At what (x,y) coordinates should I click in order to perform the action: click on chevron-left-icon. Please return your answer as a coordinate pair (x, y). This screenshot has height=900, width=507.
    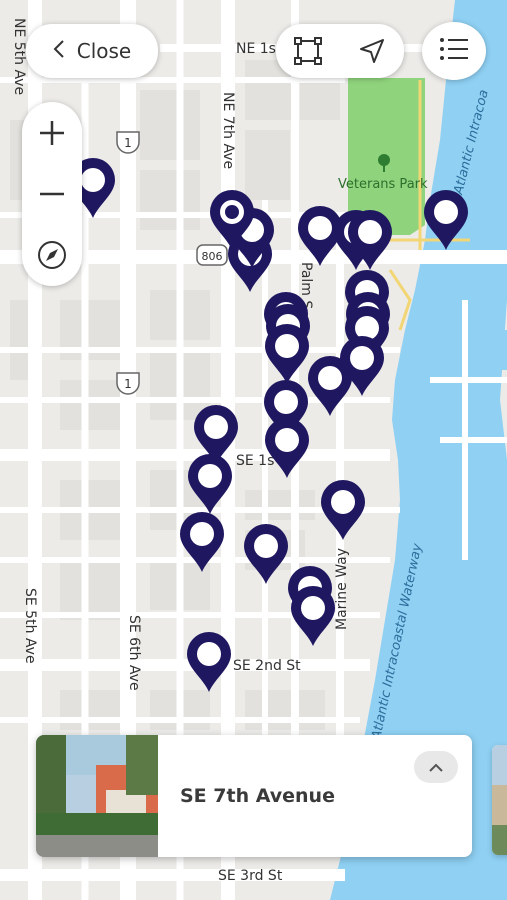
    Looking at the image, I should click on (59, 51).